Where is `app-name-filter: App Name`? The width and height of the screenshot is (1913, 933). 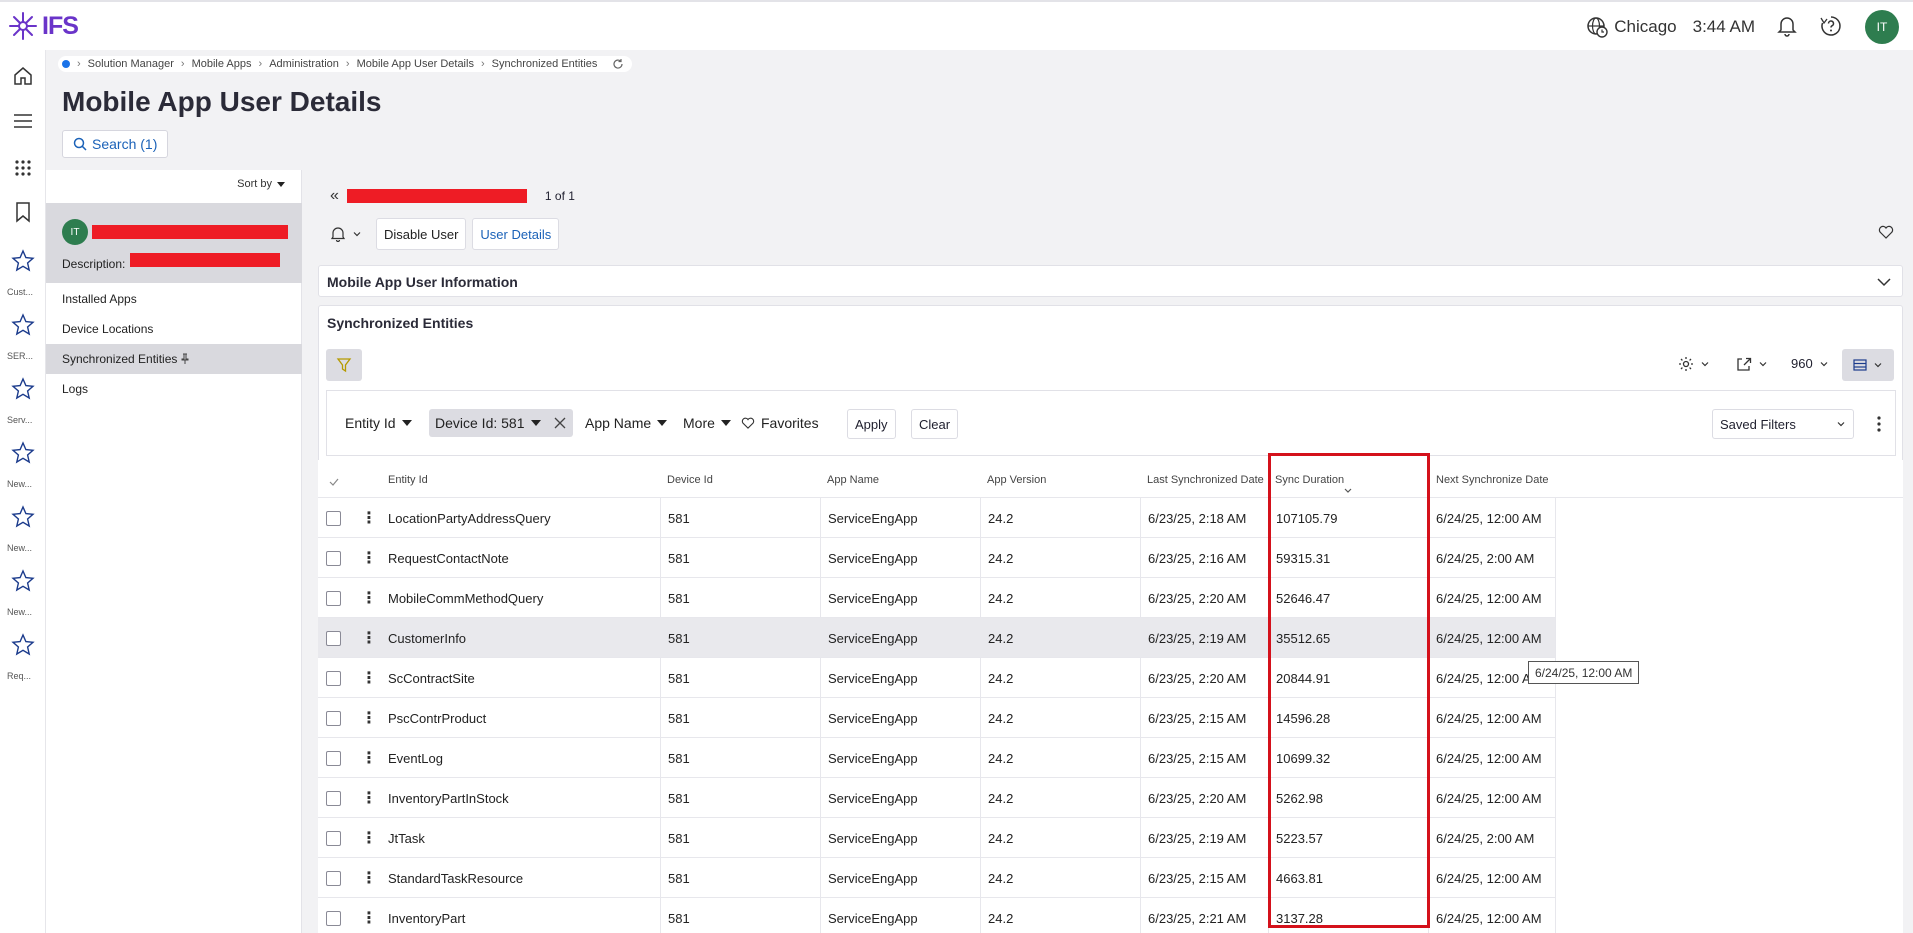 app-name-filter: App Name is located at coordinates (626, 423).